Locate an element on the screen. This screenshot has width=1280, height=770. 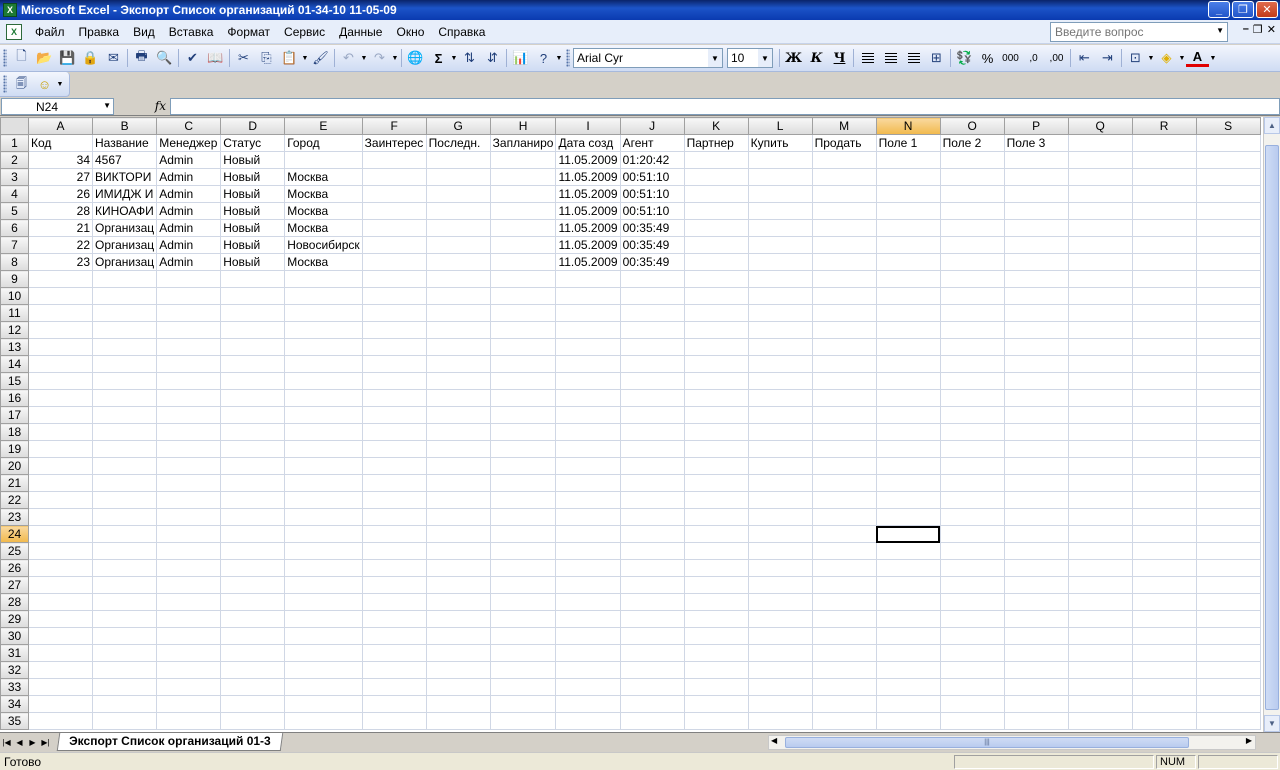
vertical-scroll-thumb is located at coordinates (1272, 427).